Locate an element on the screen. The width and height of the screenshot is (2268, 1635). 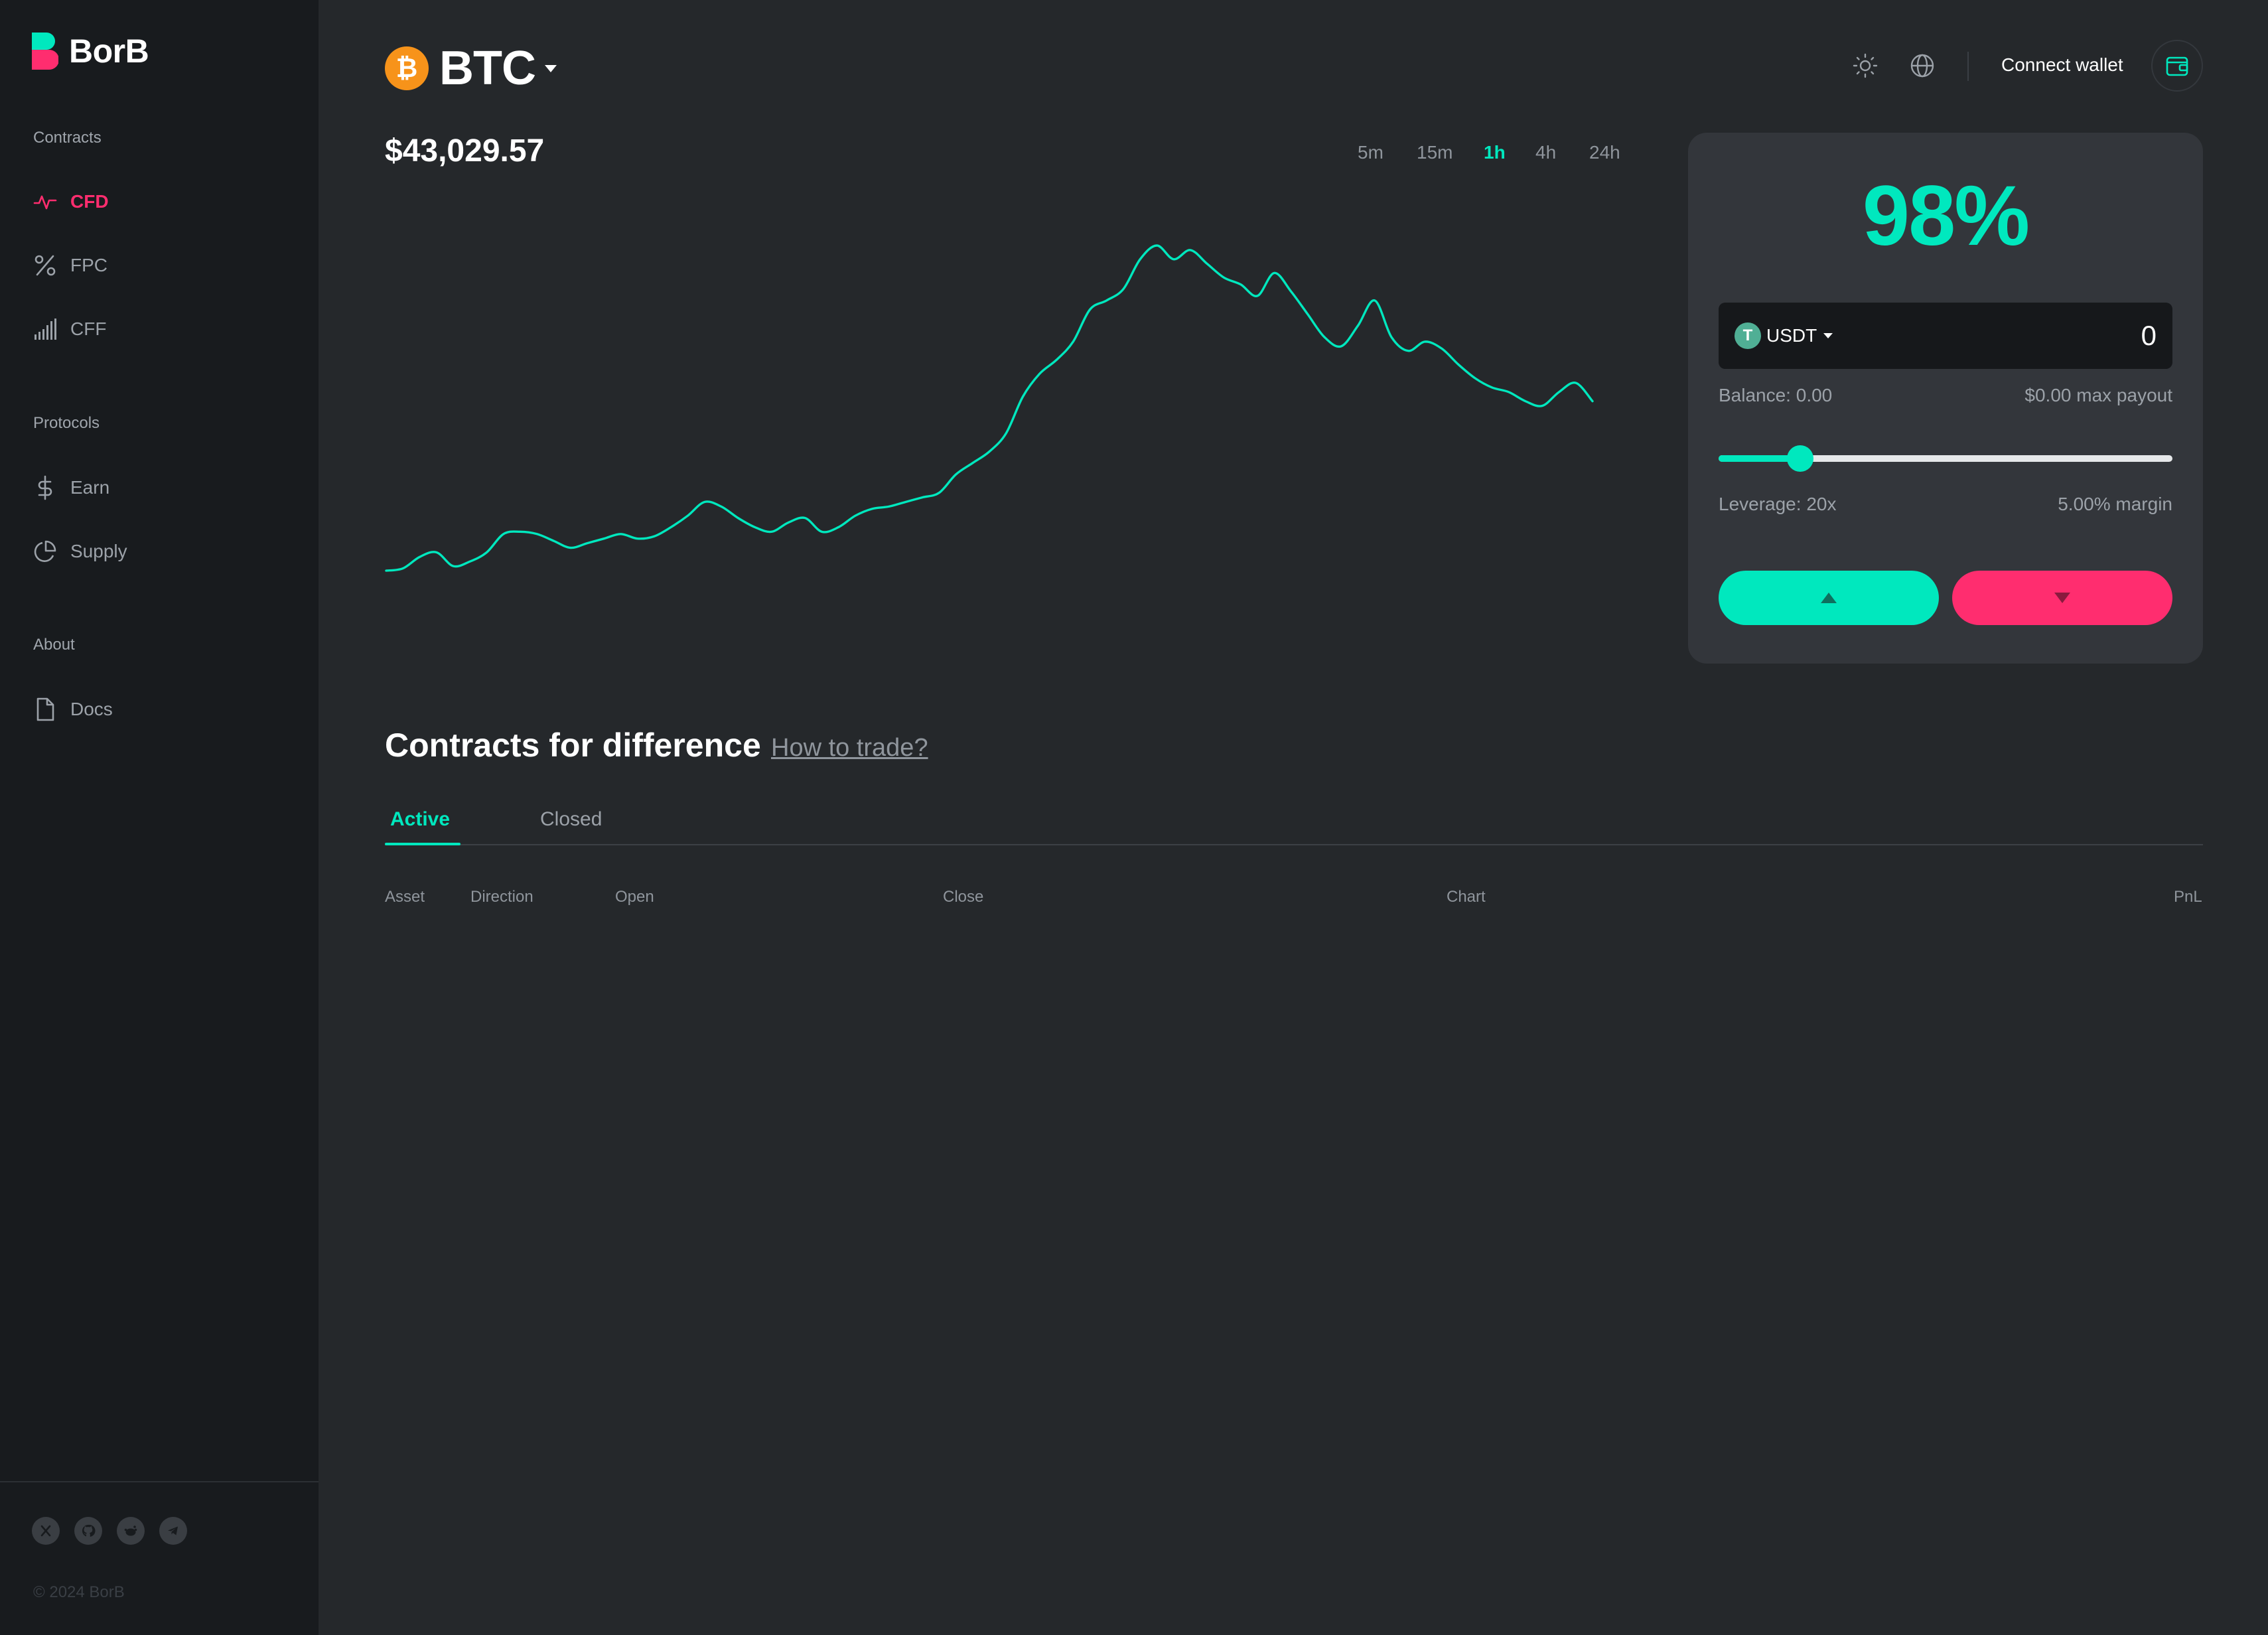
leverage-slider is located at coordinates (1945, 458).